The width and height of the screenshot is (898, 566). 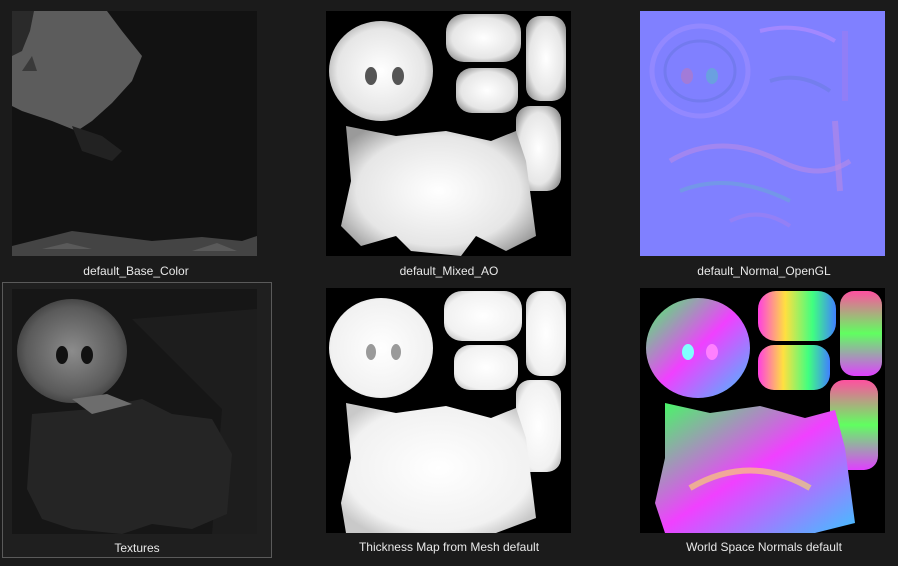 What do you see at coordinates (764, 547) in the screenshot?
I see `texture-label: World Space Normals default` at bounding box center [764, 547].